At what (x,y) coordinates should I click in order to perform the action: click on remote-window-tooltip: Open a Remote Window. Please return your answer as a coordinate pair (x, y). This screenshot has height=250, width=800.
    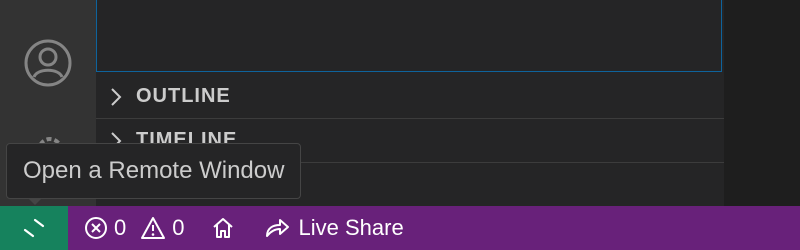
    Looking at the image, I should click on (154, 171).